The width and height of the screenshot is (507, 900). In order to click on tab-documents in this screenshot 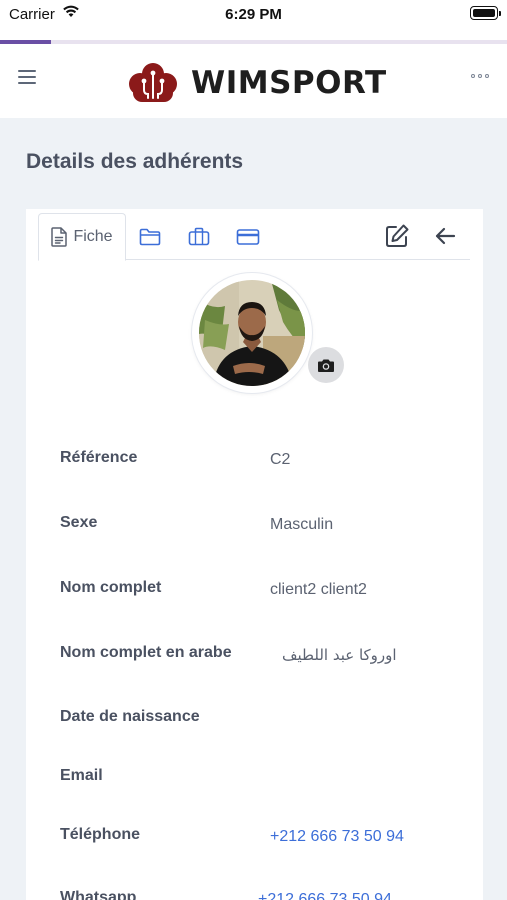, I will do `click(150, 236)`.